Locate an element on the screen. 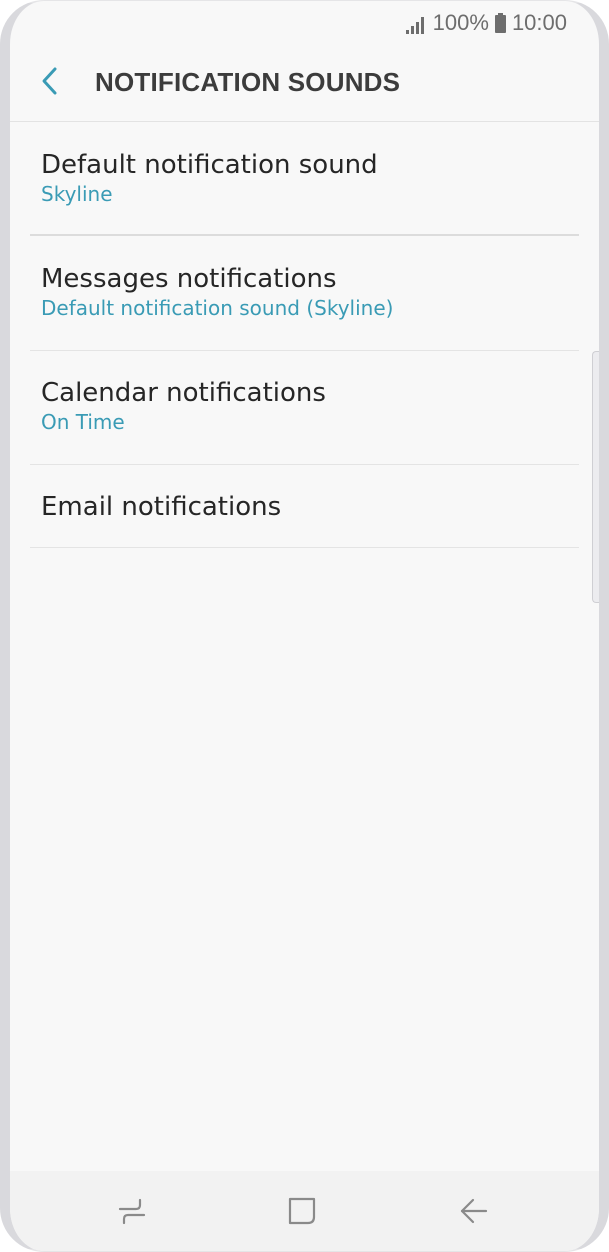 Image resolution: width=609 pixels, height=1252 pixels. item-title: Default notification sound is located at coordinates (209, 165).